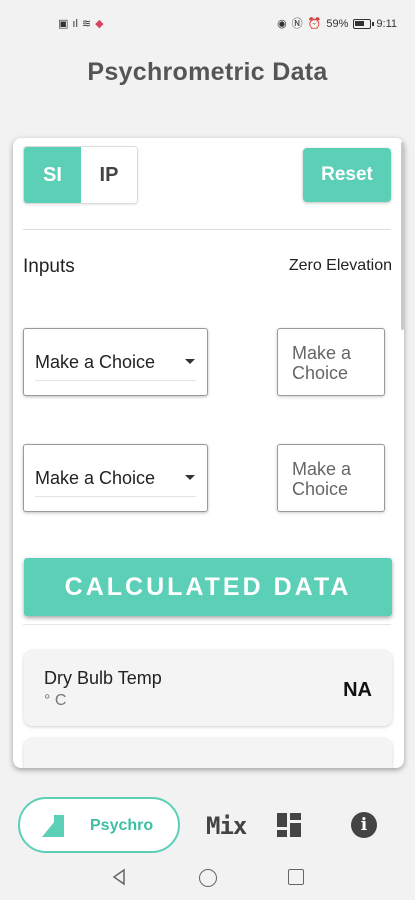  Describe the element at coordinates (95, 478) in the screenshot. I see `input-2-select-value: Make a Choice` at that location.